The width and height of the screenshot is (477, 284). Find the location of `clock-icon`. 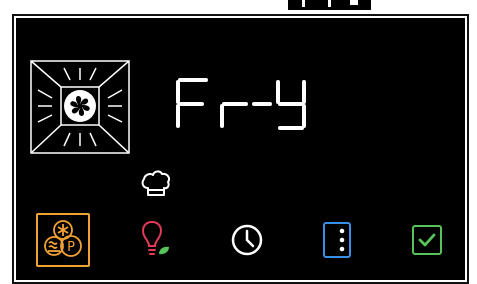

clock-icon is located at coordinates (247, 240).